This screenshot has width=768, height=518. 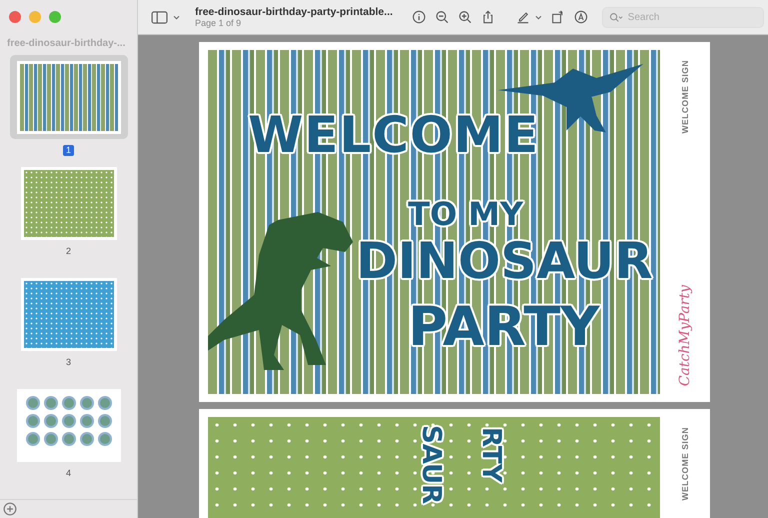 What do you see at coordinates (487, 17) in the screenshot?
I see `share-icon` at bounding box center [487, 17].